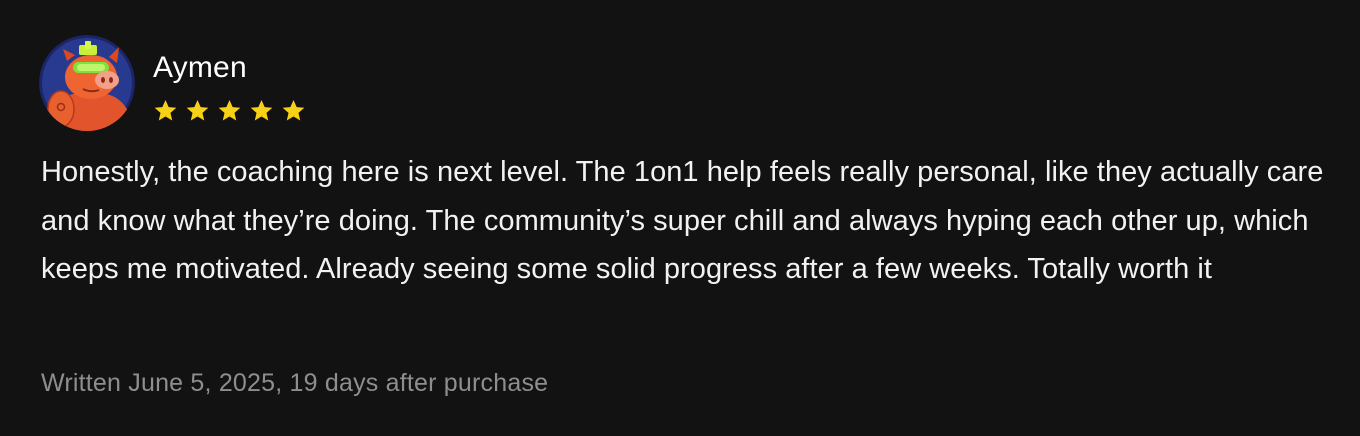 The image size is (1360, 436). I want to click on reviewer-name: Aymen, so click(200, 67).